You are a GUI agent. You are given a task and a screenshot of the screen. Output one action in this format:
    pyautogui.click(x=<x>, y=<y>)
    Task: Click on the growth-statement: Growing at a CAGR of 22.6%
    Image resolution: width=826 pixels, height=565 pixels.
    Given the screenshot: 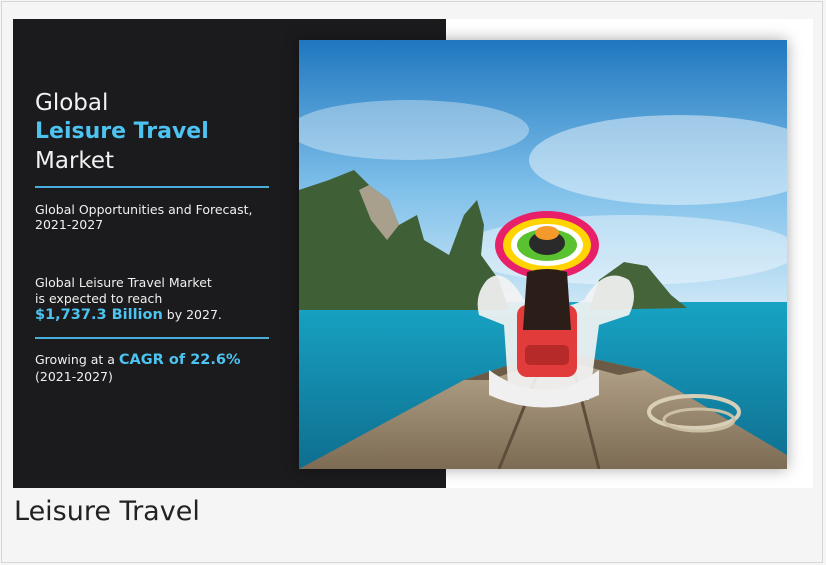 What is the action you would take?
    pyautogui.click(x=138, y=360)
    